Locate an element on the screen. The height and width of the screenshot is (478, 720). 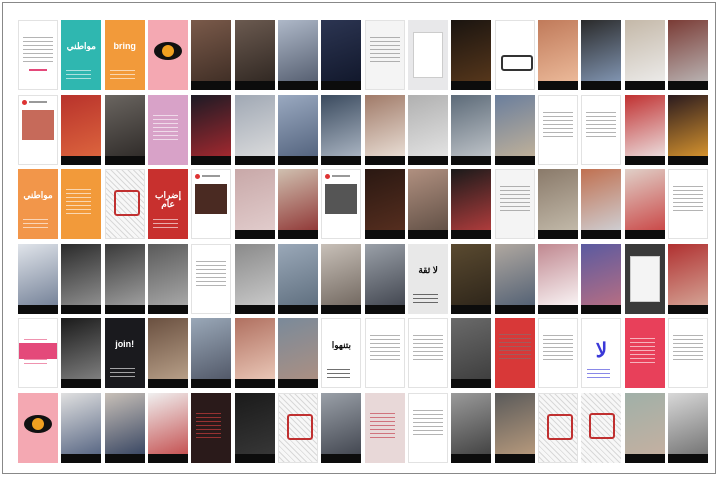
collage-tile: bring is located at coordinates (124, 55).